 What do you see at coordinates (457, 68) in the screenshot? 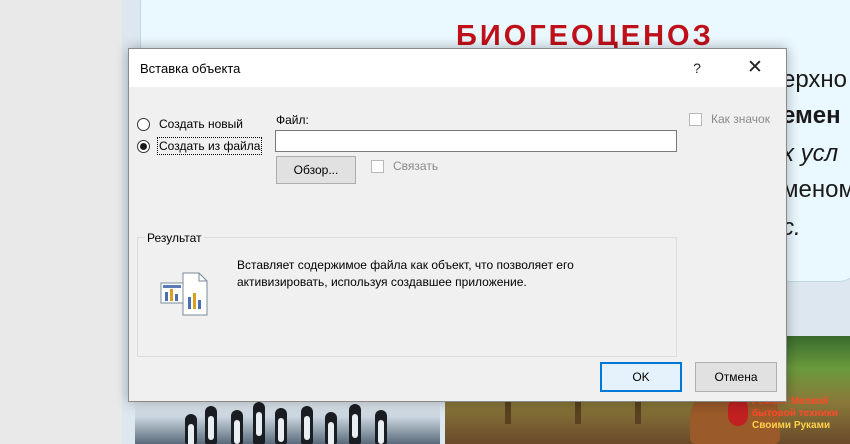
I see `dialog-titlebar: Вставка объекта ? ✕` at bounding box center [457, 68].